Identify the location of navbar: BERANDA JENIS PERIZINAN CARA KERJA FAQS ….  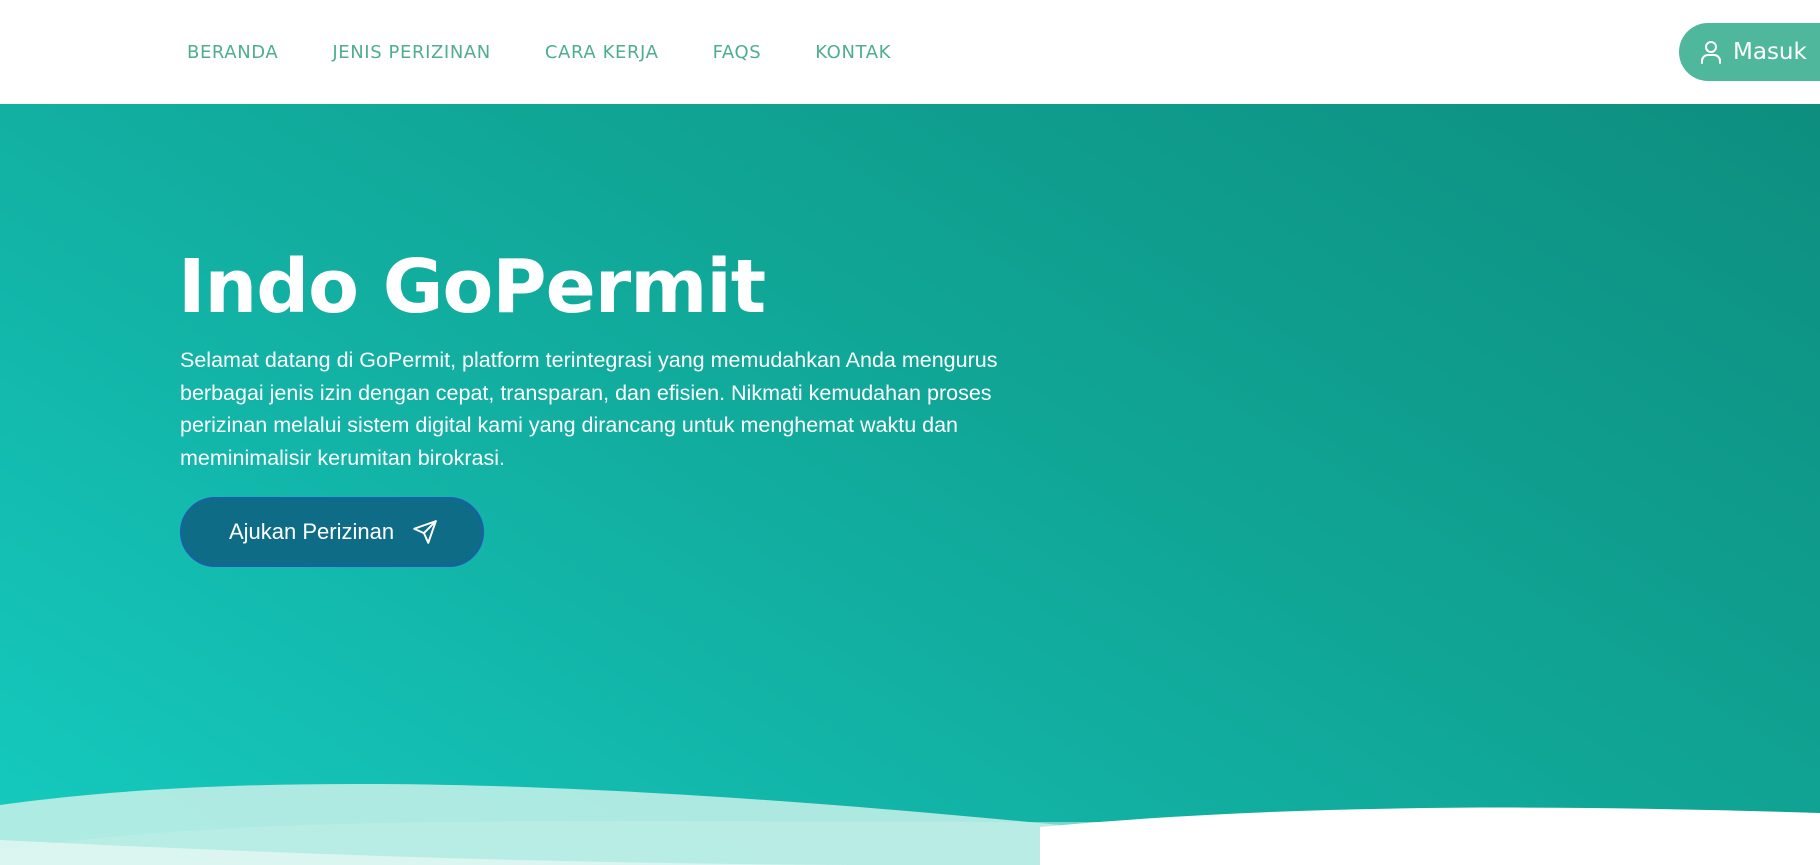
(910, 52).